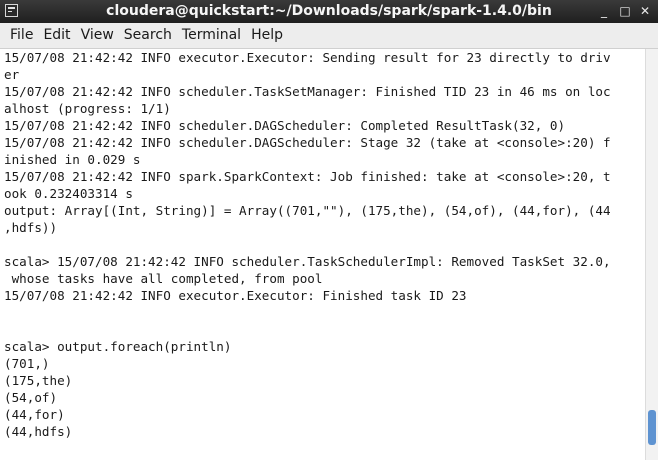 The height and width of the screenshot is (460, 658). What do you see at coordinates (19, 35) in the screenshot?
I see `menu-file: File` at bounding box center [19, 35].